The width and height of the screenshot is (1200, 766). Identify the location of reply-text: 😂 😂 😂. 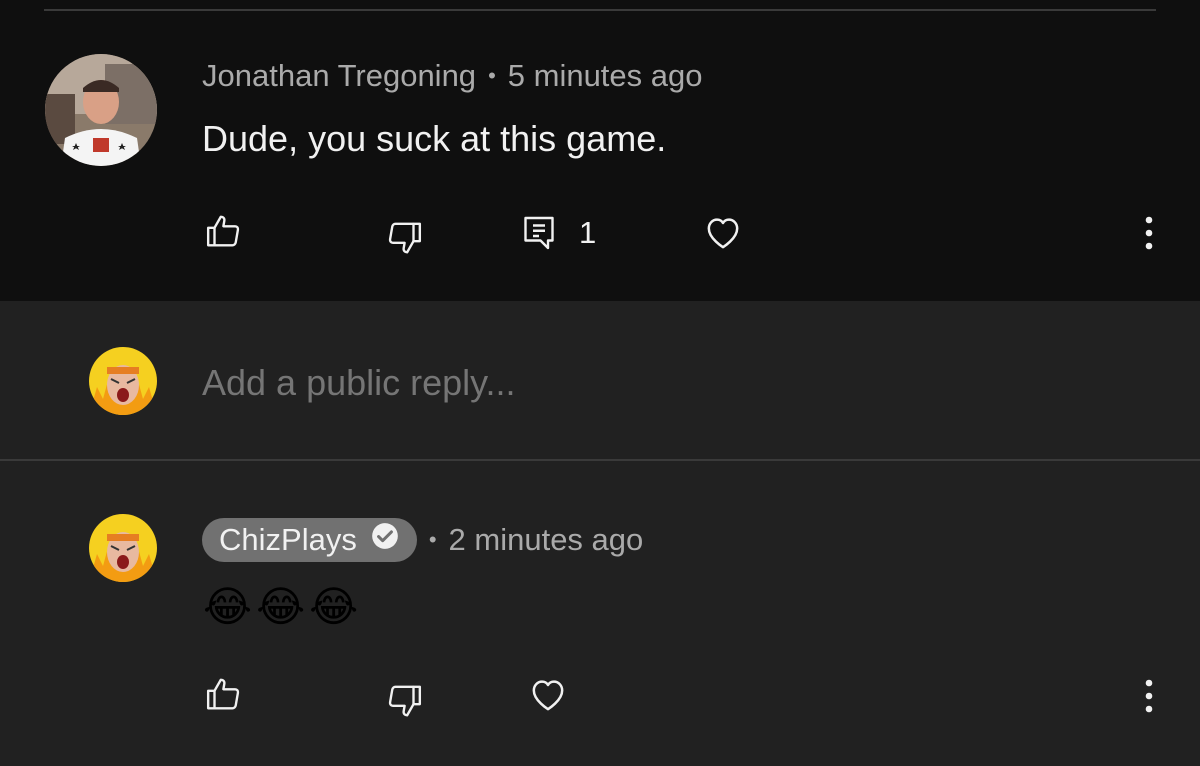
(280, 607).